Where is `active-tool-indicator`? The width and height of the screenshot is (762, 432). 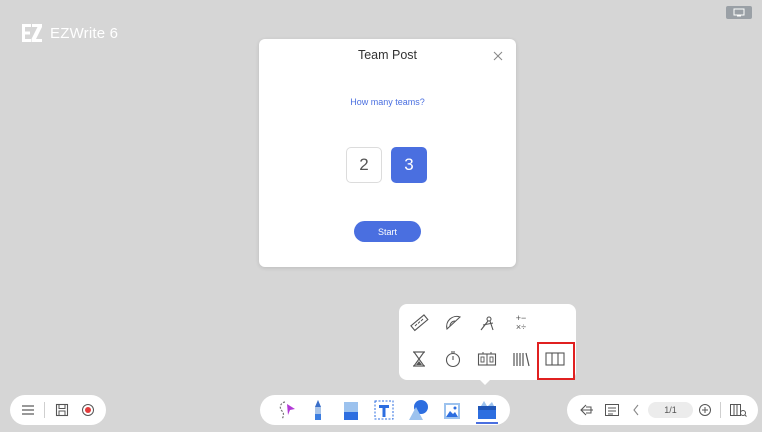
active-tool-indicator is located at coordinates (487, 423).